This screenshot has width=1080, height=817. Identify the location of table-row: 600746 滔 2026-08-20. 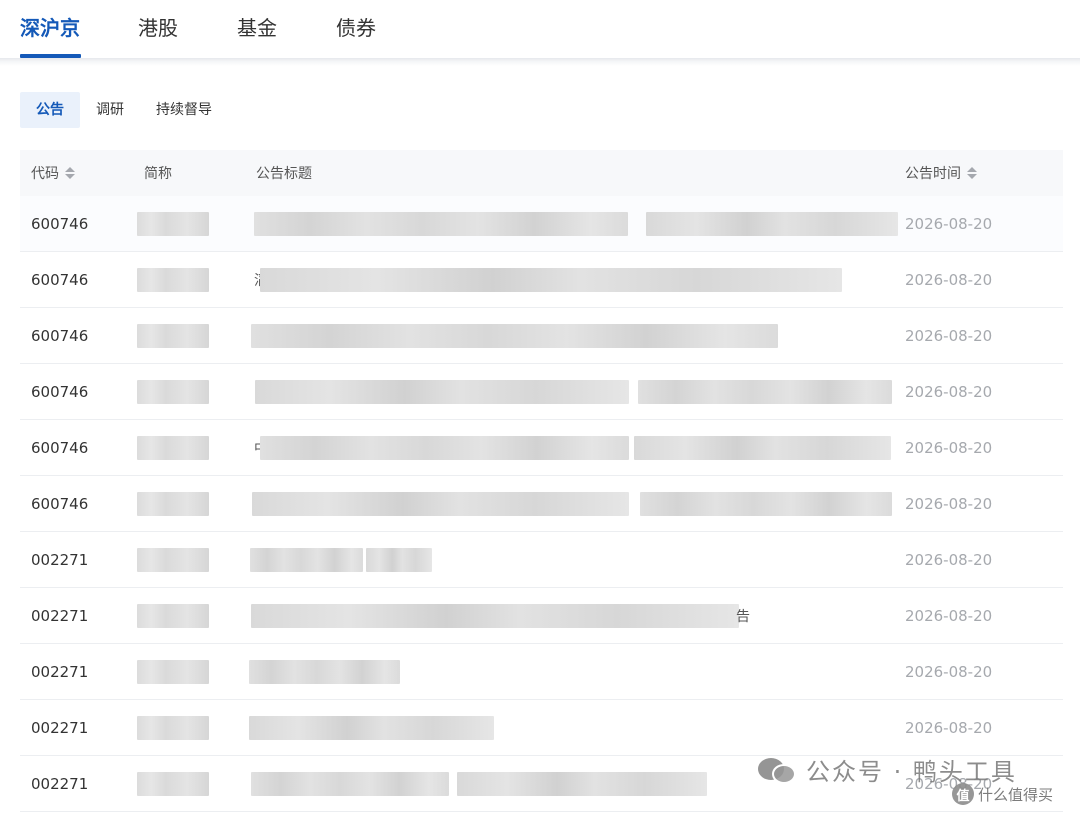
(541, 280).